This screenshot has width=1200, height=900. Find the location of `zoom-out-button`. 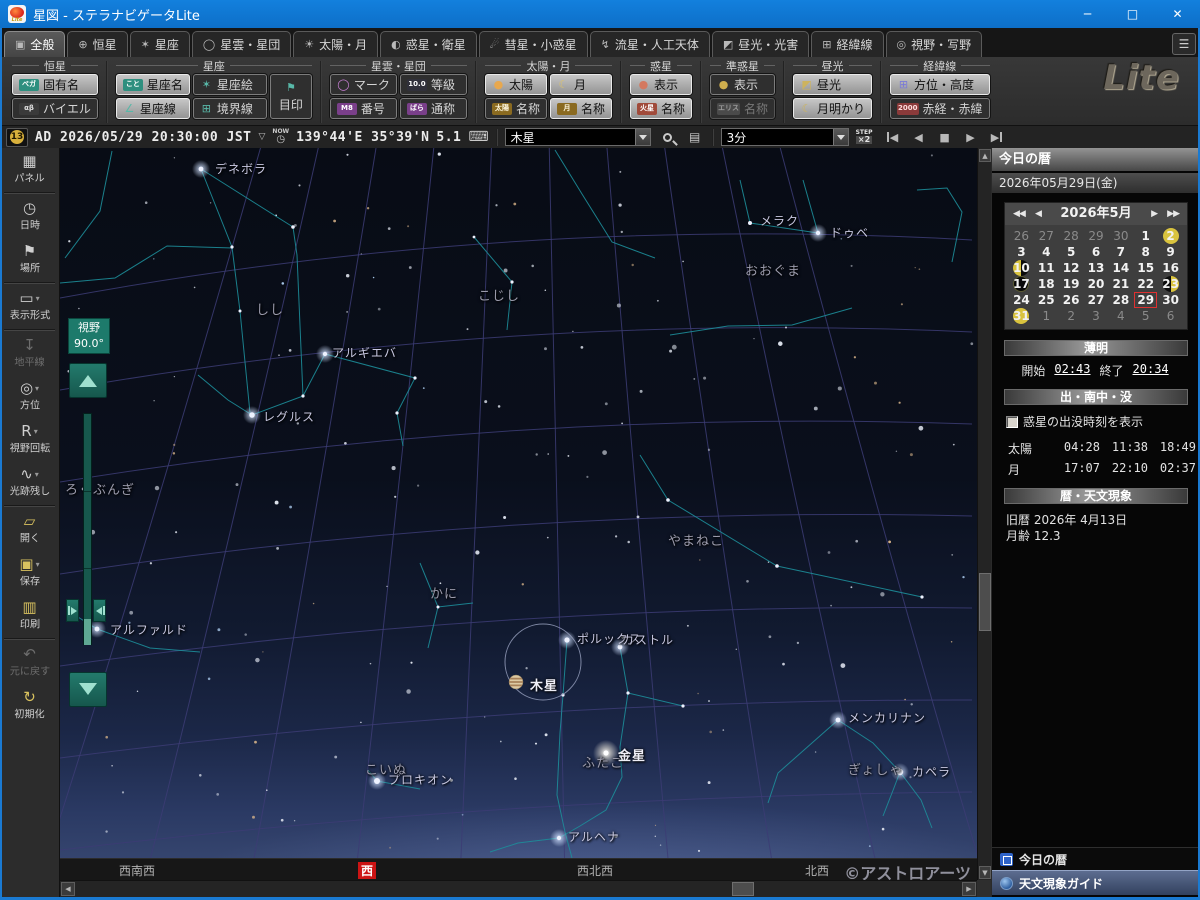

zoom-out-button is located at coordinates (88, 689).